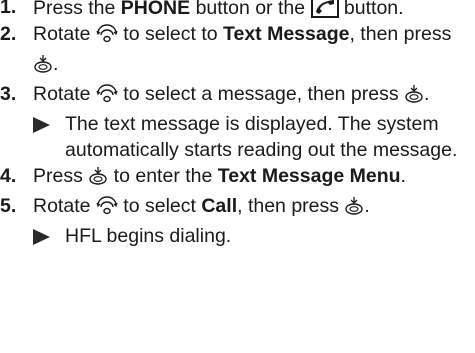 This screenshot has width=475, height=353. What do you see at coordinates (8, 176) in the screenshot?
I see `step-number: 4.` at bounding box center [8, 176].